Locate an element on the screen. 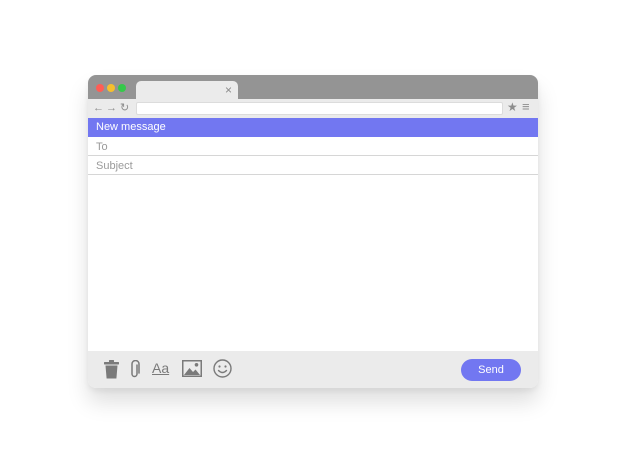 Image resolution: width=626 pixels, height=464 pixels. back-arrow-icon: ← is located at coordinates (98, 108).